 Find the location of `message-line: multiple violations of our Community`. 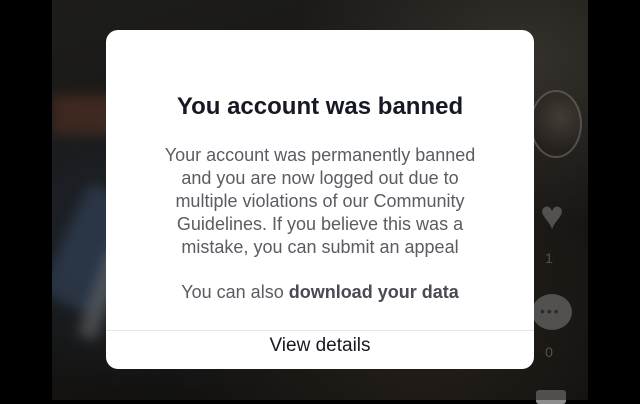

message-line: multiple violations of our Community is located at coordinates (320, 201).